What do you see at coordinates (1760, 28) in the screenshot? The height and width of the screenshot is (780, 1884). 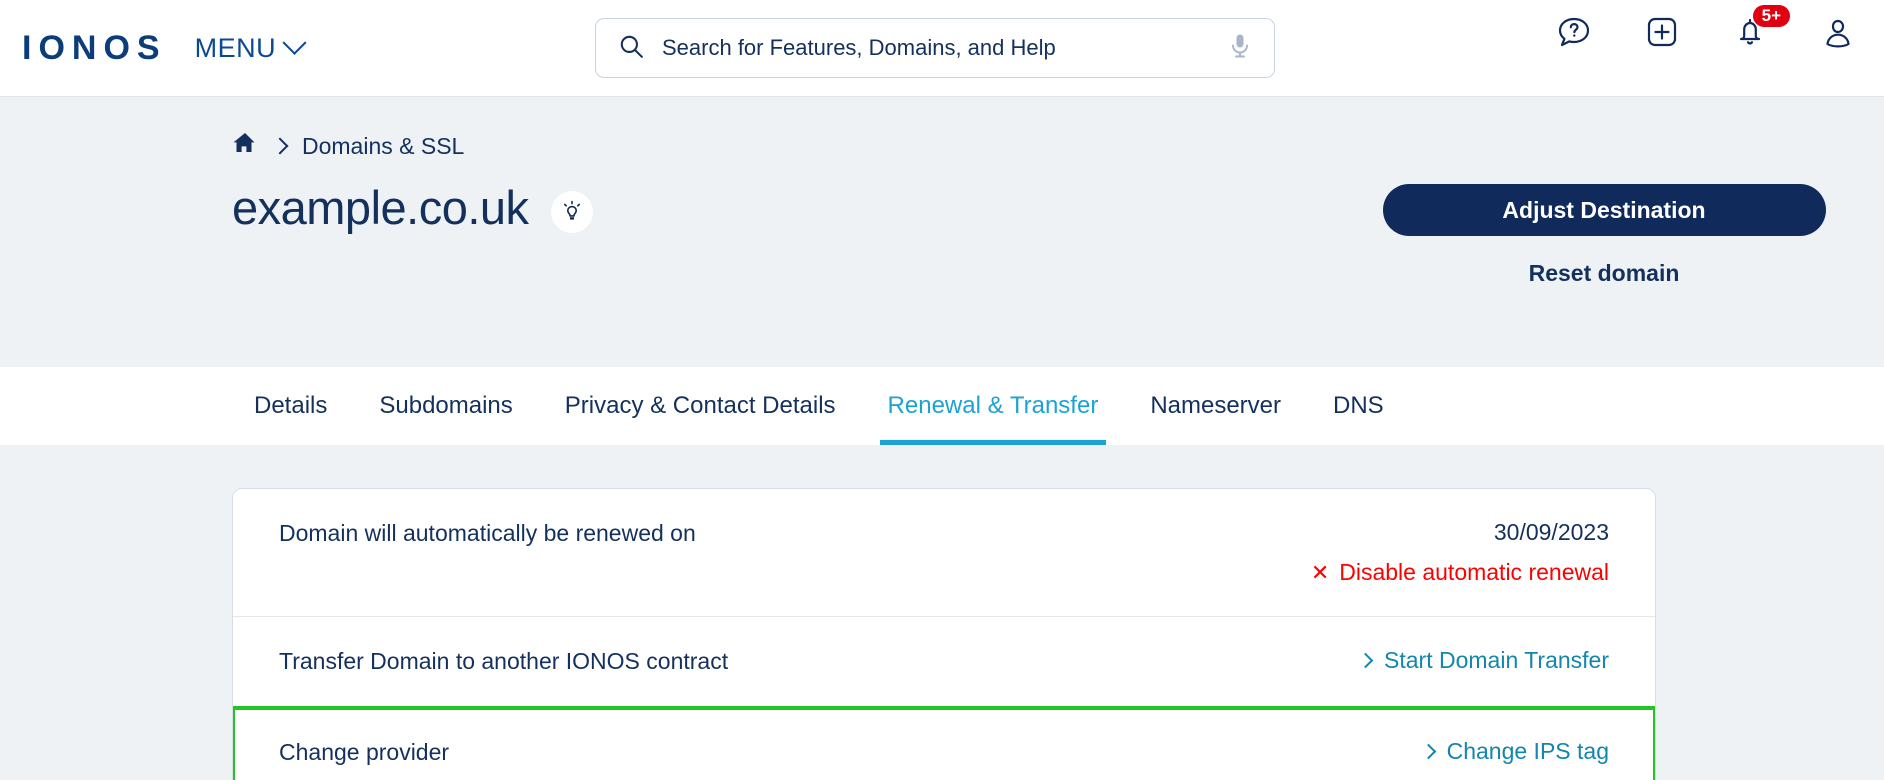 I see `bell-icon: 5+` at bounding box center [1760, 28].